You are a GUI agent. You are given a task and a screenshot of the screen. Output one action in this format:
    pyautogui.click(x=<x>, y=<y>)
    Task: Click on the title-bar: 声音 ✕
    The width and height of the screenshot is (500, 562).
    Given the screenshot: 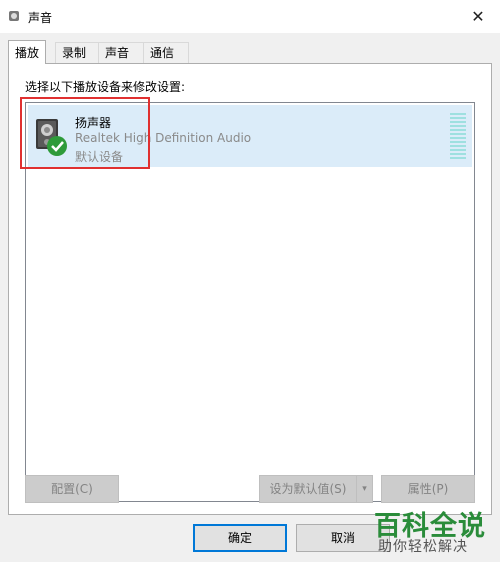 What is the action you would take?
    pyautogui.click(x=250, y=16)
    